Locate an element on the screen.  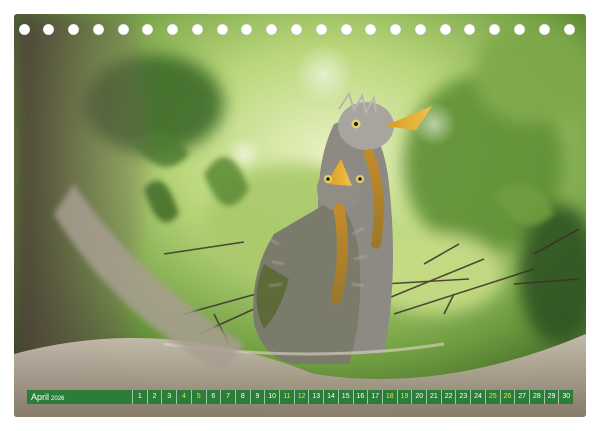
day-cell: 1 is located at coordinates (139, 397).